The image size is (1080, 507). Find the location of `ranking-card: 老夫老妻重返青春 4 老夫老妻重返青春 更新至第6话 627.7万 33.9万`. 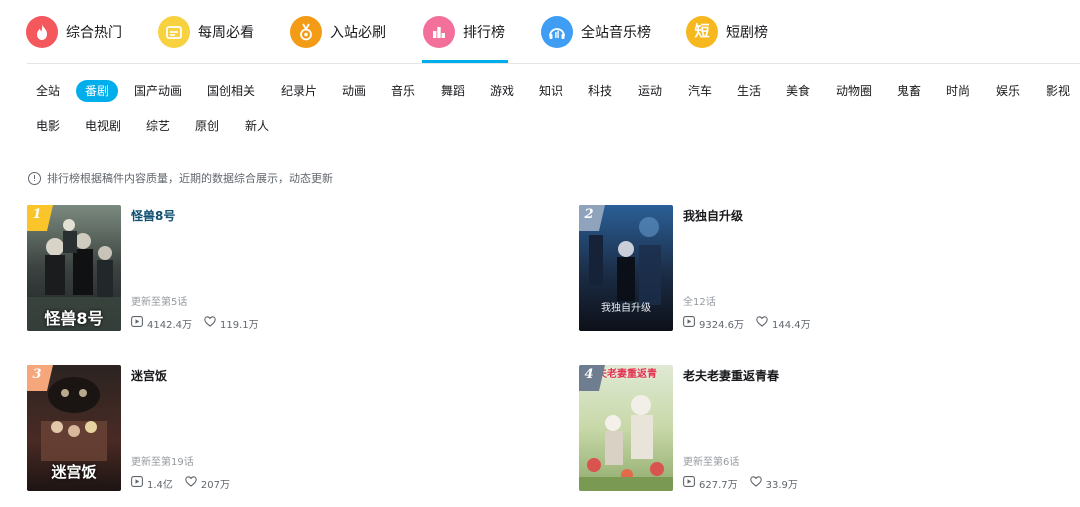

ranking-card: 老夫老妻重返青春 4 老夫老妻重返青春 更新至第6话 627.7万 33.9万 is located at coordinates (819, 428).